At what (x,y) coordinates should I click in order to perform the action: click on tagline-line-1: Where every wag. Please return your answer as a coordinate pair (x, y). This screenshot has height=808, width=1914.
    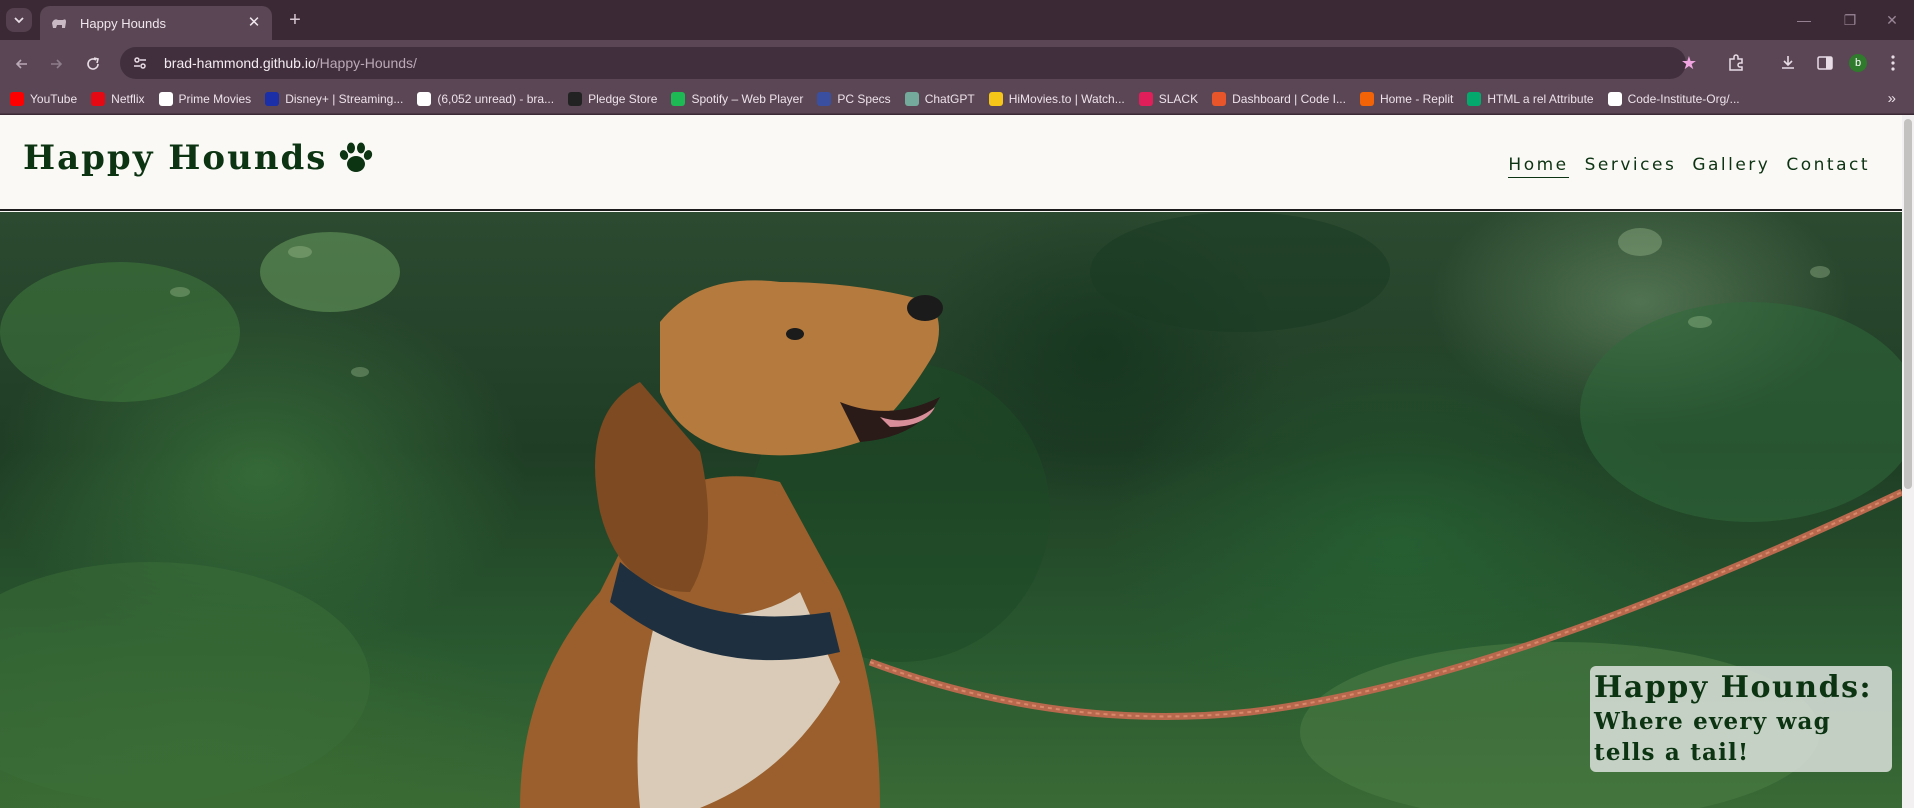
    Looking at the image, I should click on (1712, 721).